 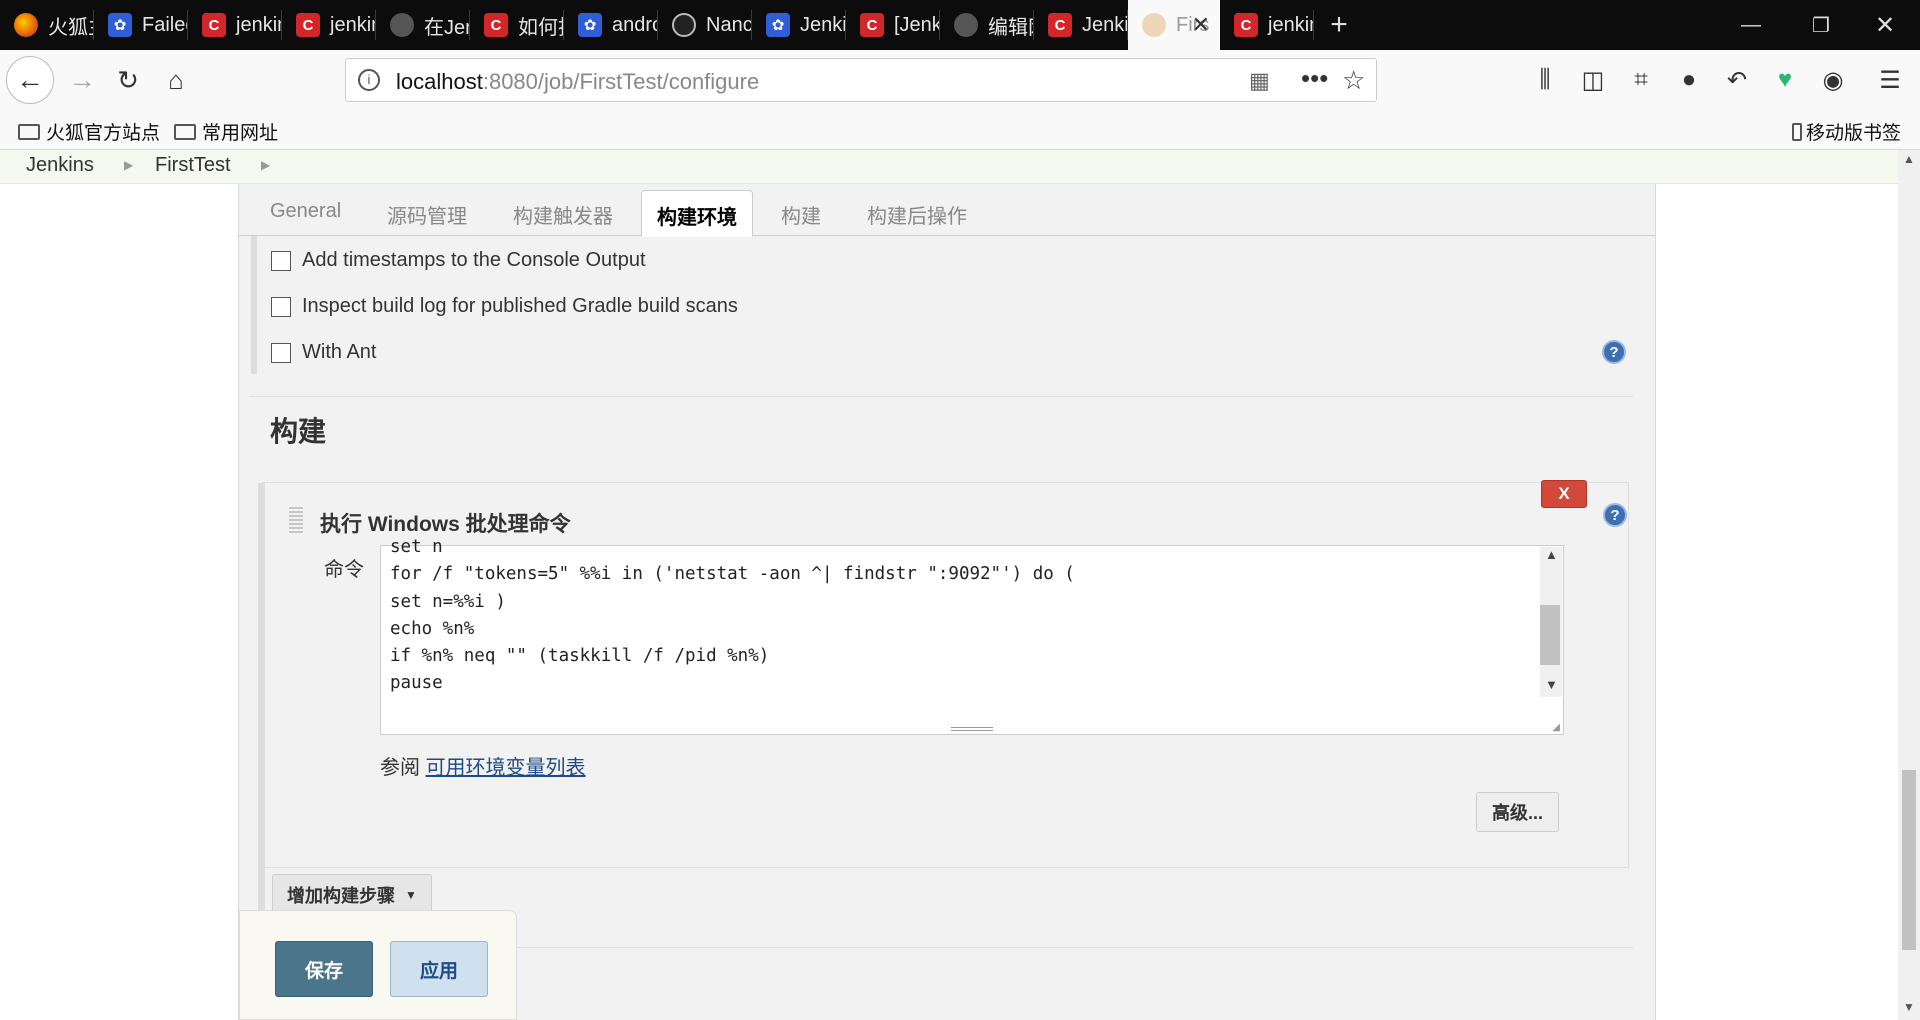 What do you see at coordinates (1737, 80) in the screenshot?
I see `undo-icon: ↶` at bounding box center [1737, 80].